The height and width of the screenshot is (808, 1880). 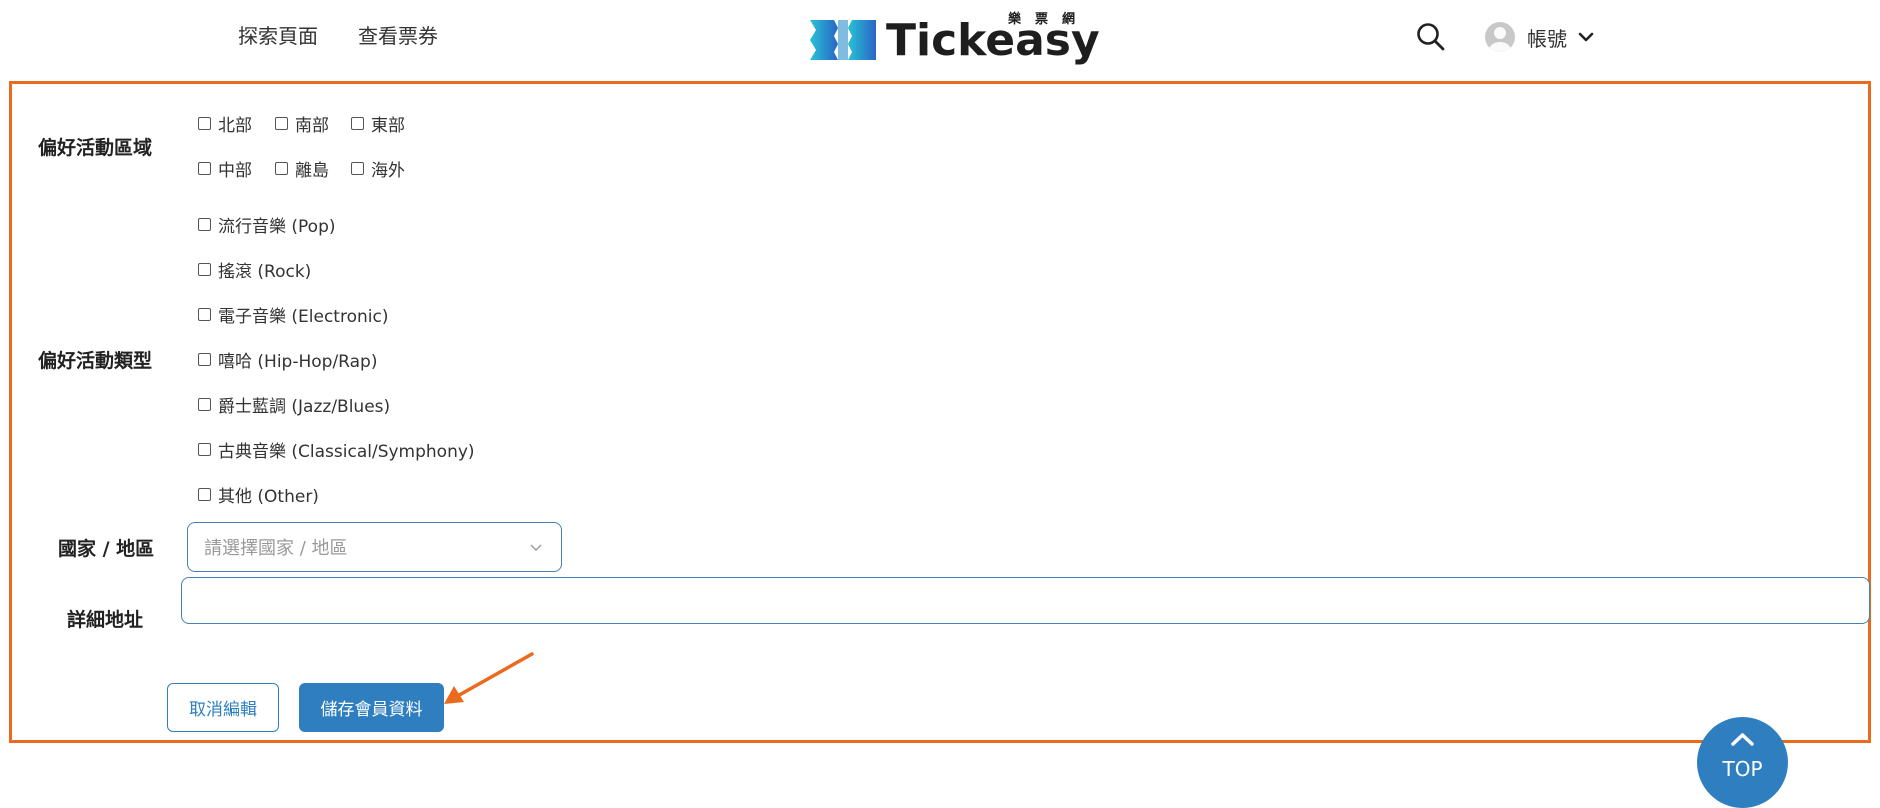 What do you see at coordinates (398, 34) in the screenshot?
I see `nav-tickets: 查看票券` at bounding box center [398, 34].